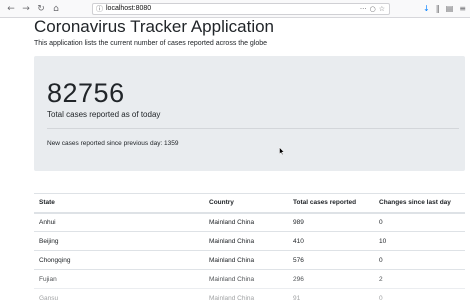 The width and height of the screenshot is (470, 308). What do you see at coordinates (119, 203) in the screenshot?
I see `header-state: State` at bounding box center [119, 203].